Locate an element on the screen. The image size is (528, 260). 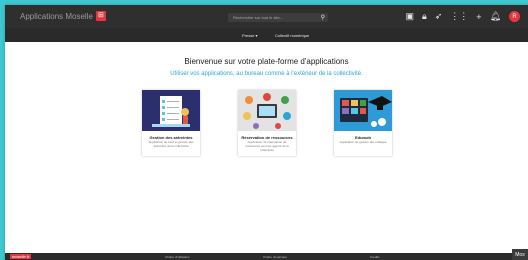
footer-logo: moselle.fr is located at coordinates (21, 256).